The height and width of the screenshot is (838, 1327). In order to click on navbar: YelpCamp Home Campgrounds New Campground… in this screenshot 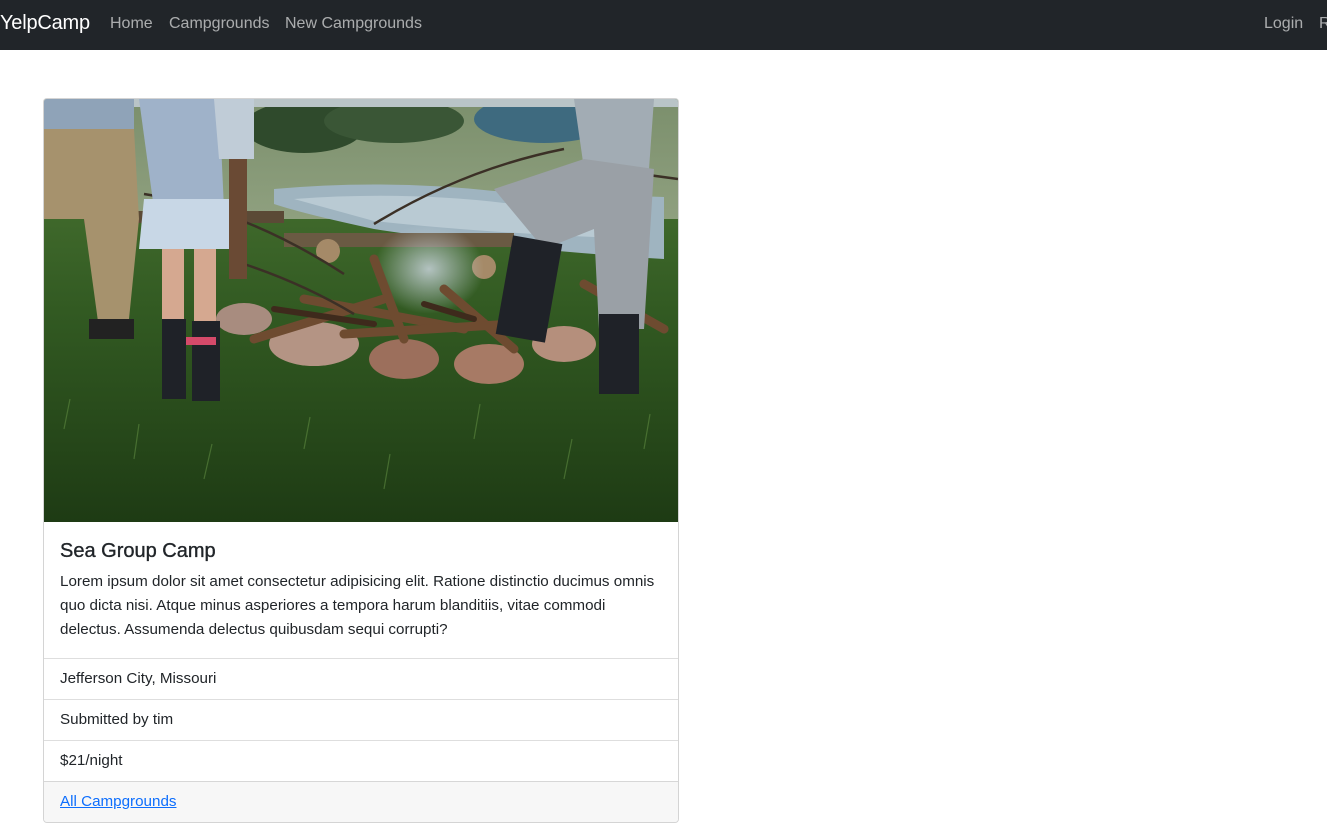, I will do `click(663, 25)`.